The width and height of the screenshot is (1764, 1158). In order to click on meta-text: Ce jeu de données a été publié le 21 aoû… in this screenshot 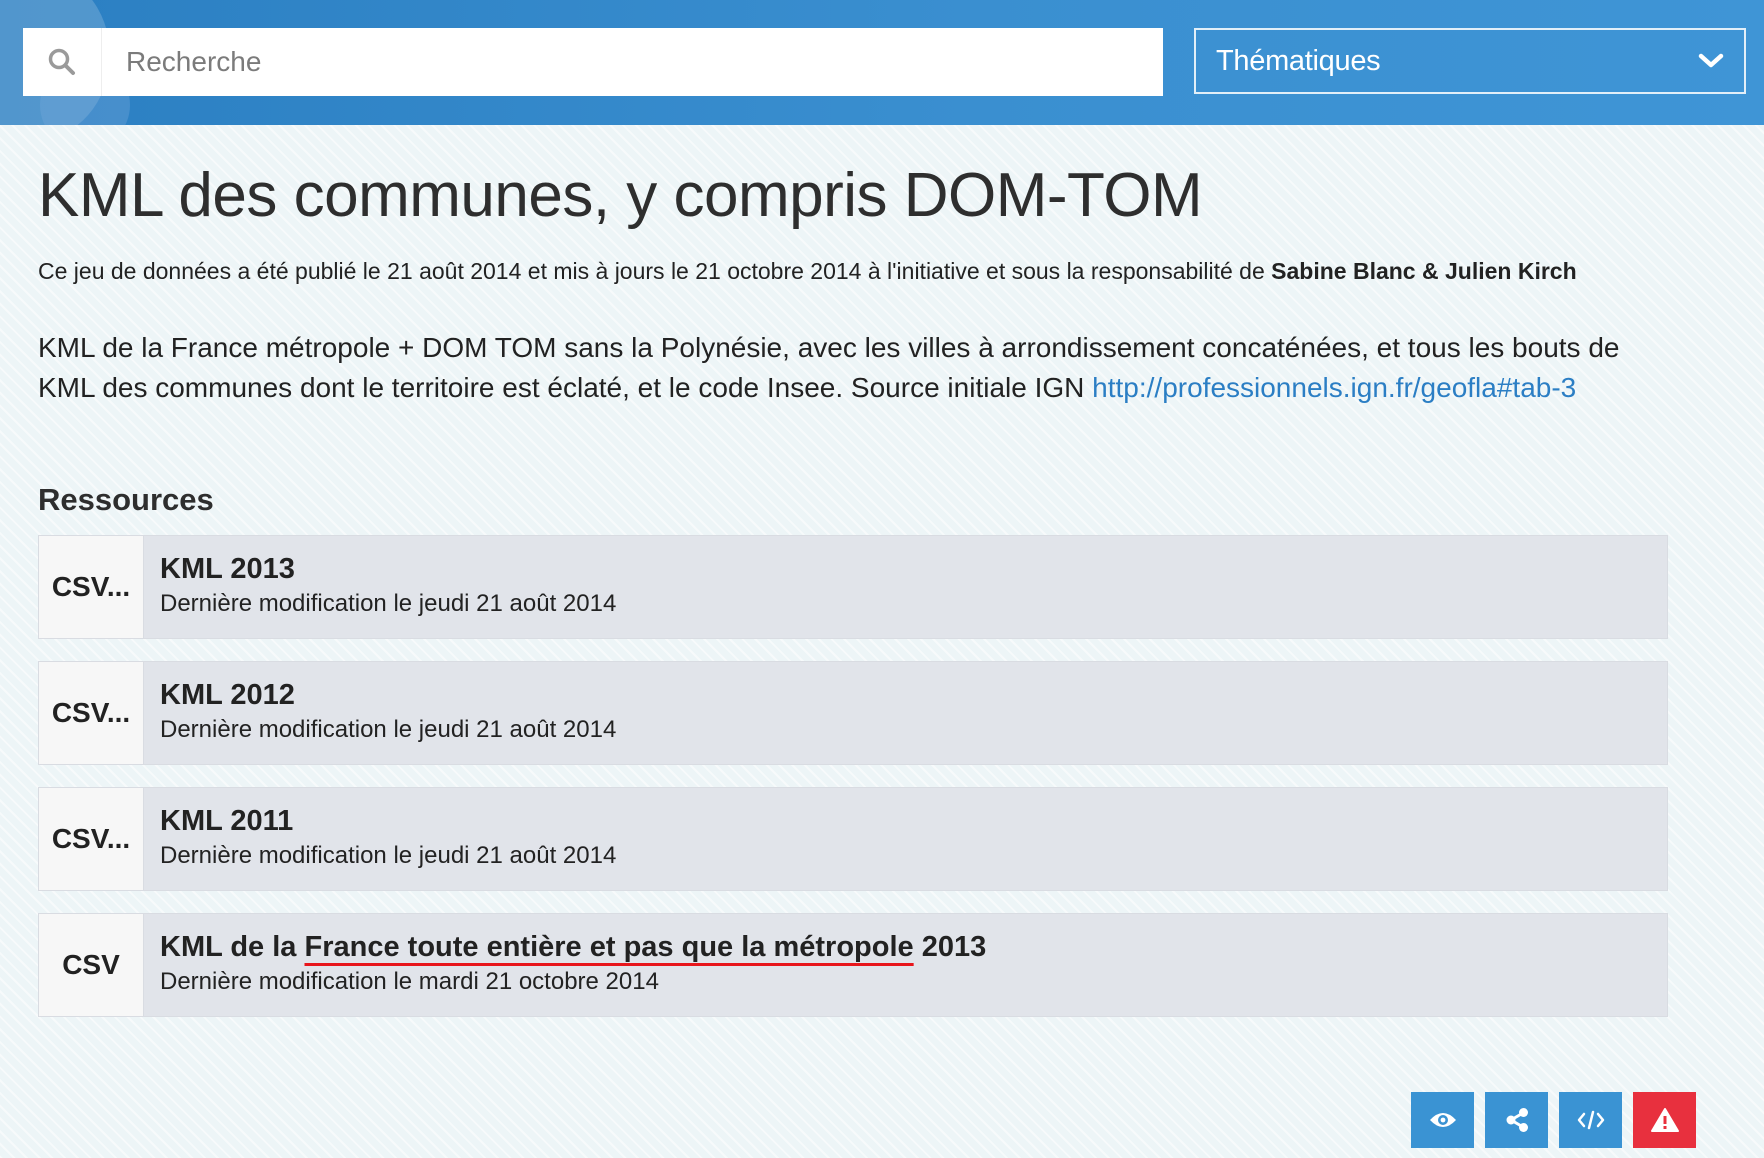, I will do `click(655, 271)`.